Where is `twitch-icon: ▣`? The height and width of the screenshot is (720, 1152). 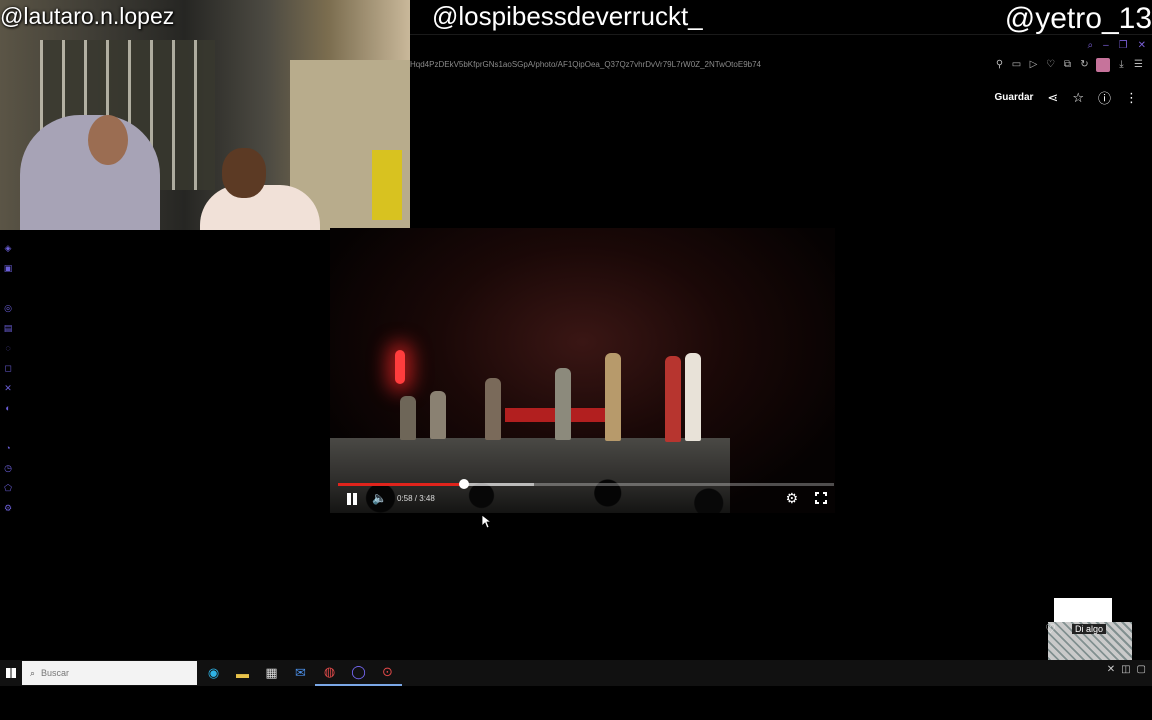
twitch-icon: ▣ is located at coordinates (8, 268).